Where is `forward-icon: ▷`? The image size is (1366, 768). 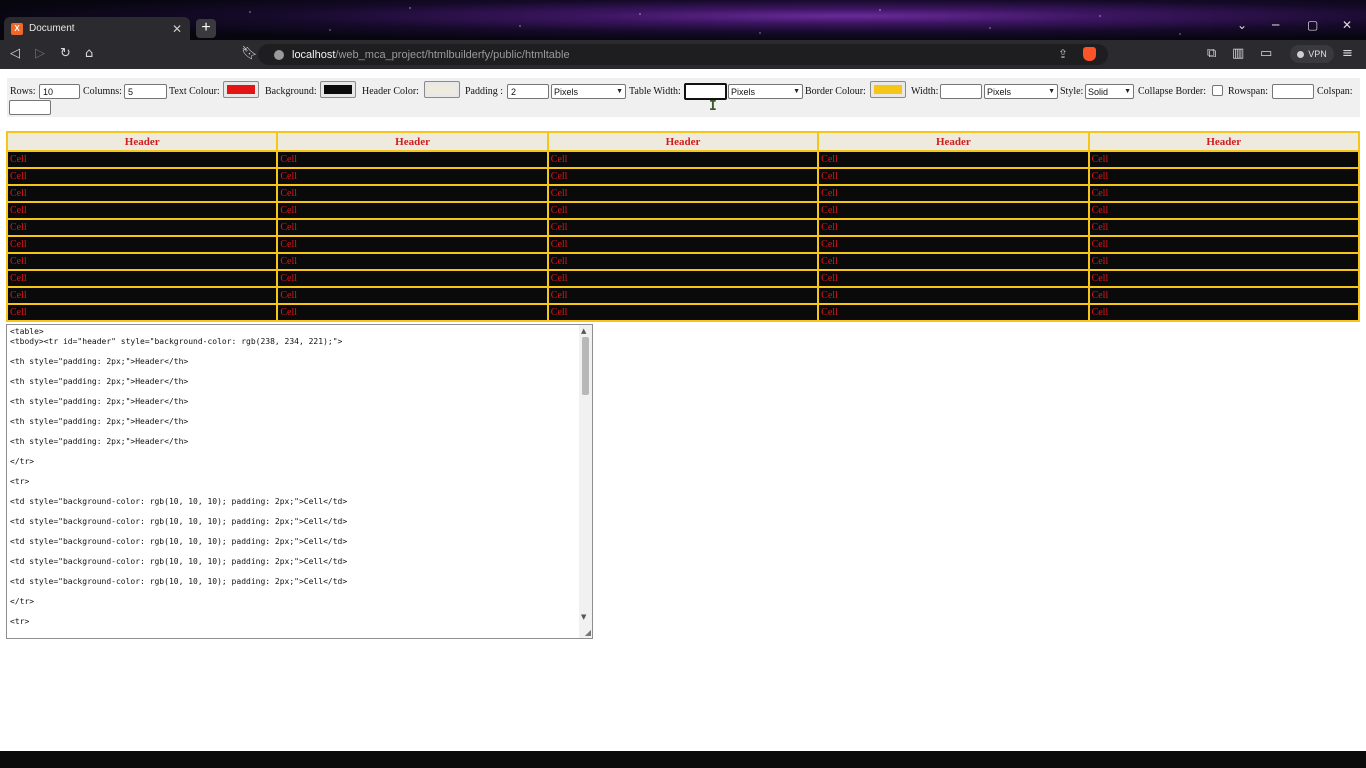 forward-icon: ▷ is located at coordinates (40, 53).